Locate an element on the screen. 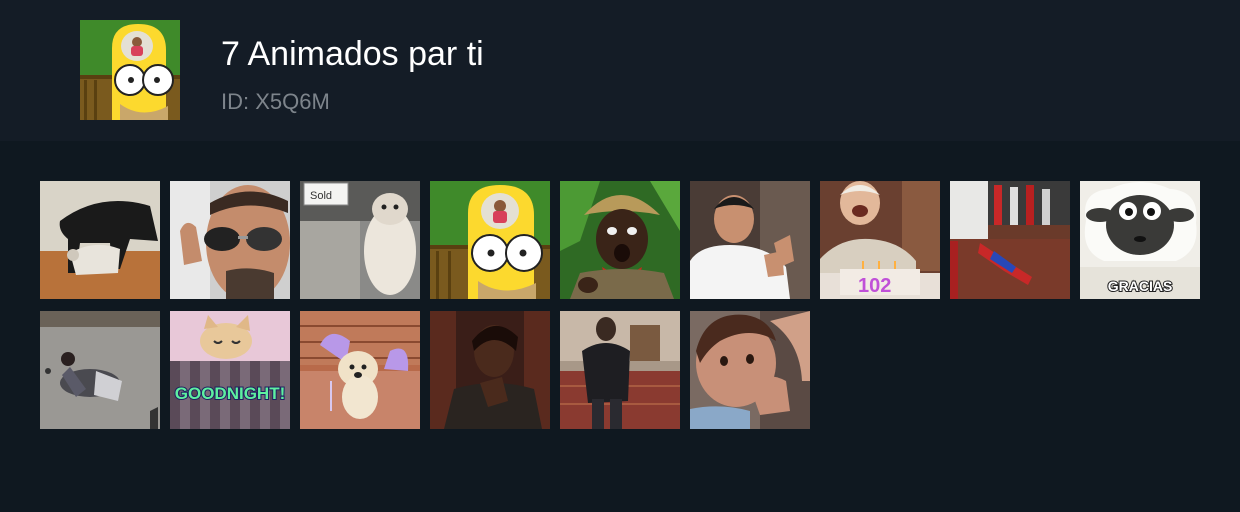 The image size is (1240, 512). sticker-shocked-man is located at coordinates (620, 240).